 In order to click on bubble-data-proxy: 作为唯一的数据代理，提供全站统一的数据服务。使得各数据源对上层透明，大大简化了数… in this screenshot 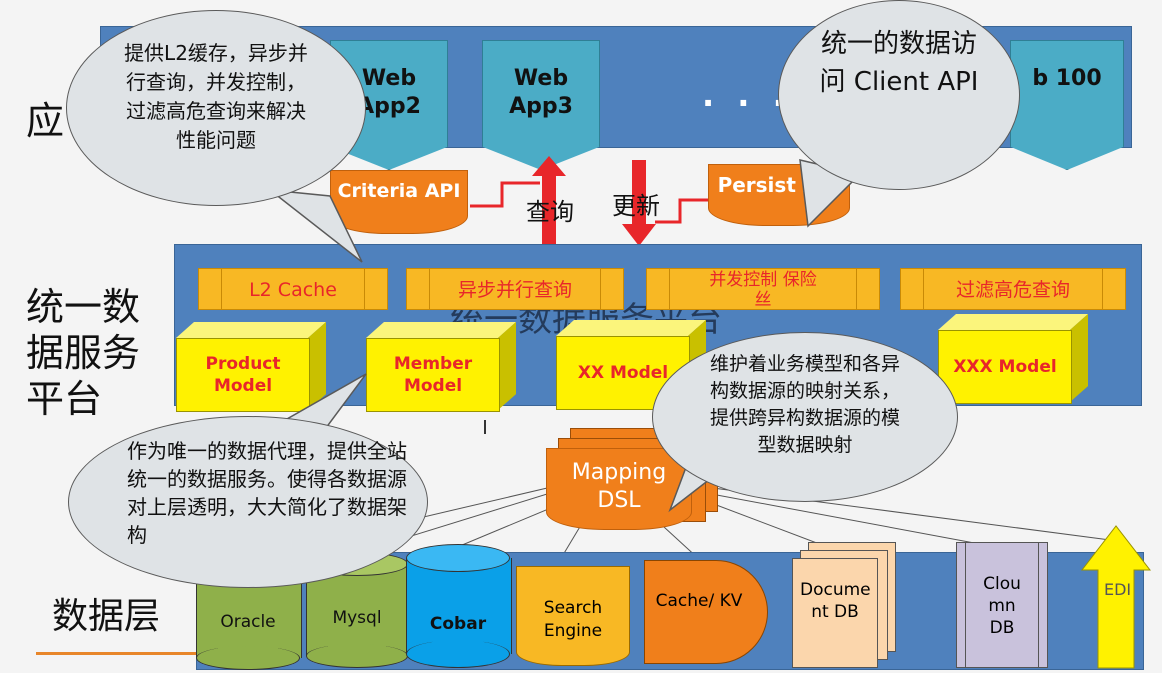, I will do `click(248, 502)`.